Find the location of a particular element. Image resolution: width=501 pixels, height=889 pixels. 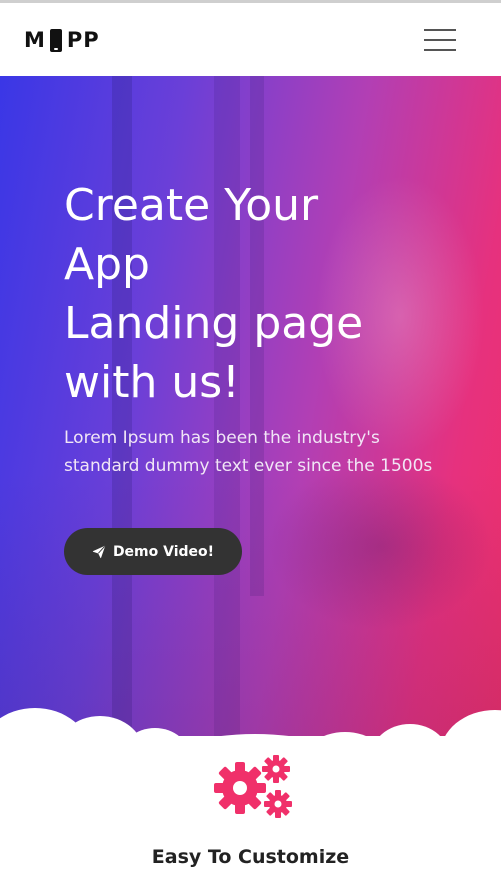

hero-title-line: Landing page is located at coordinates (214, 323).